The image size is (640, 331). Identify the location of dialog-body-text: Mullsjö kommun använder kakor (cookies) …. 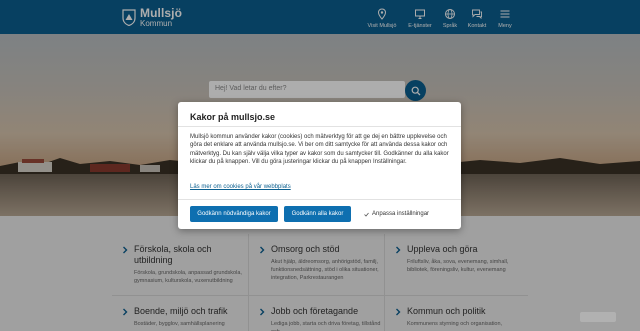
(319, 150).